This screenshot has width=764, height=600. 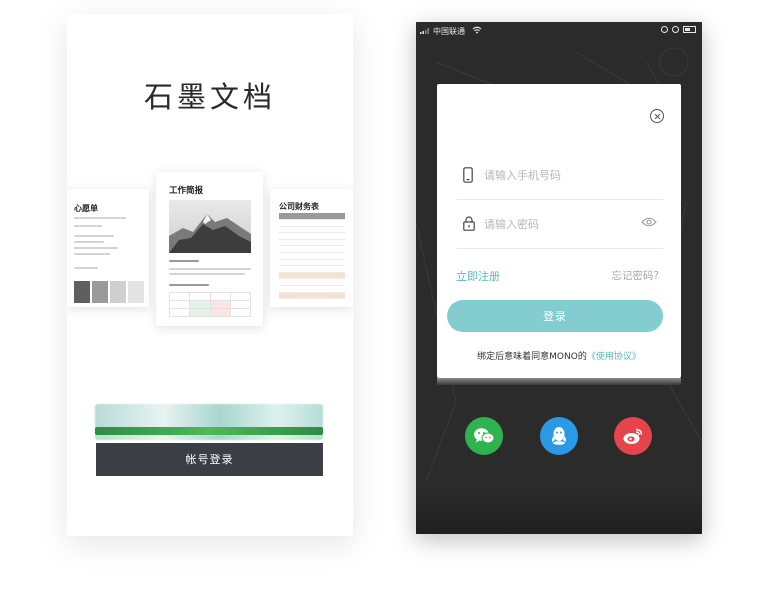 I want to click on metrics-mini-table, so click(x=210, y=304).